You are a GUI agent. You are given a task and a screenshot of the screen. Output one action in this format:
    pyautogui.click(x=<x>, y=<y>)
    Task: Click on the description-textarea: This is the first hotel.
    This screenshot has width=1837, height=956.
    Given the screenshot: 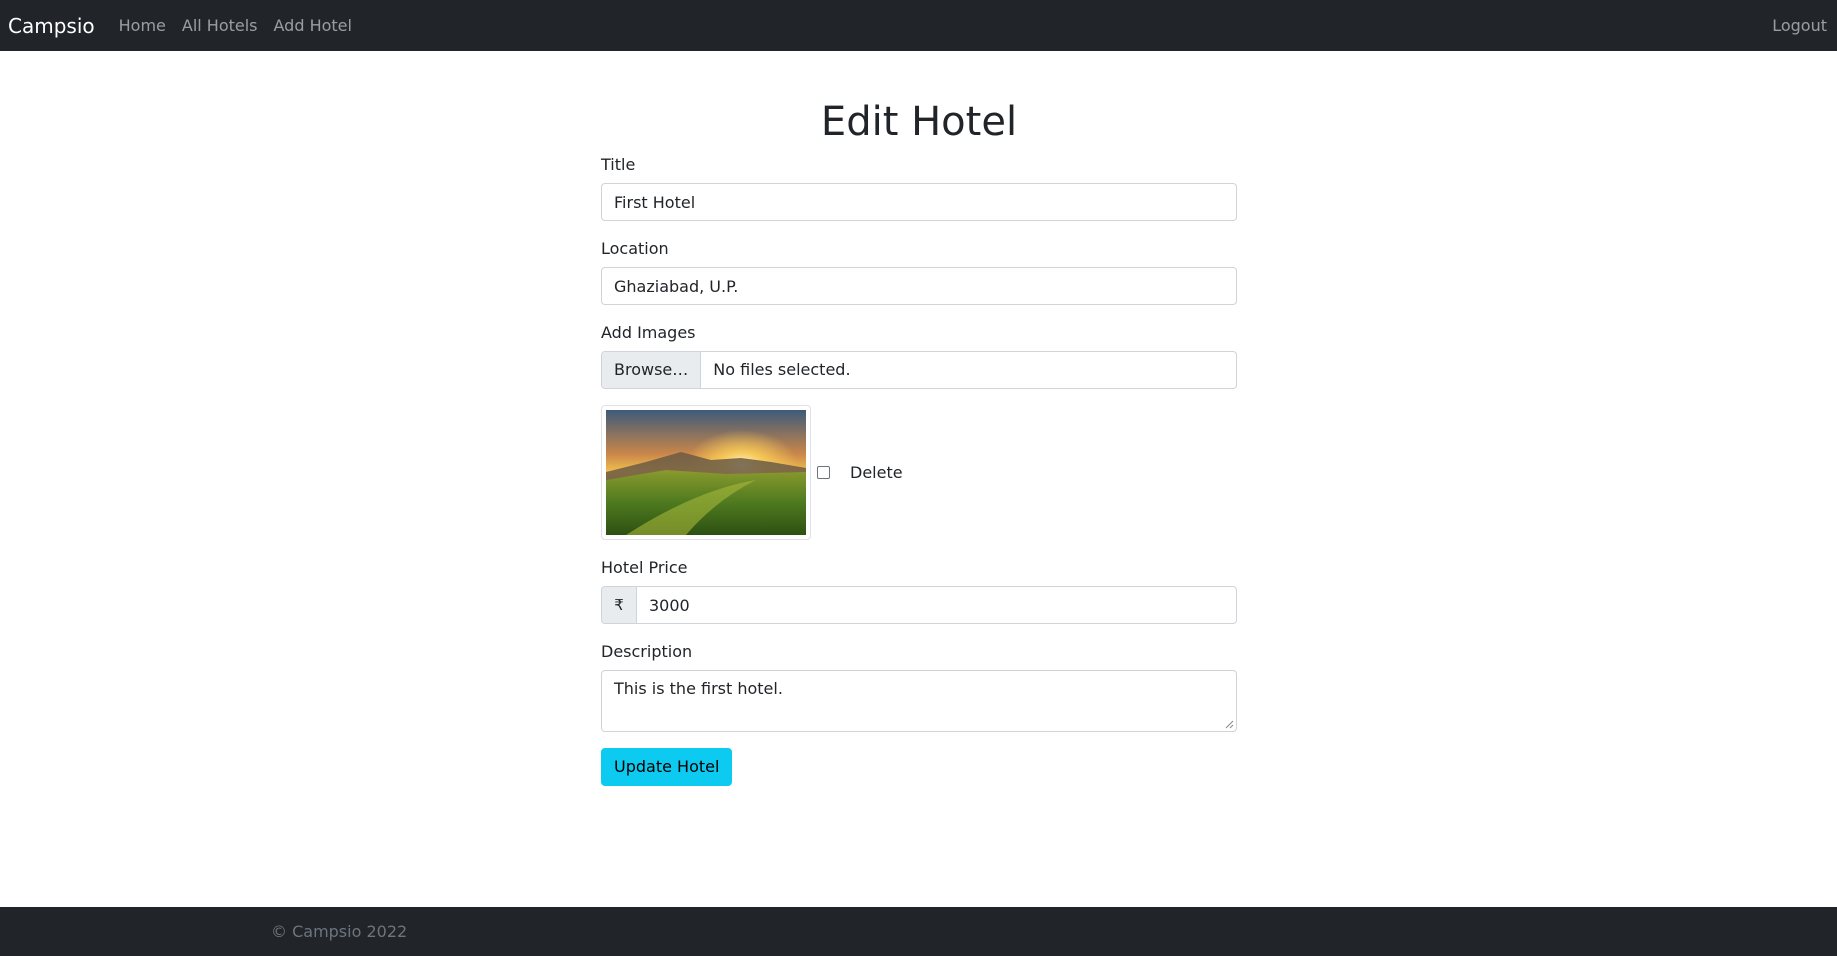 What is the action you would take?
    pyautogui.click(x=919, y=701)
    